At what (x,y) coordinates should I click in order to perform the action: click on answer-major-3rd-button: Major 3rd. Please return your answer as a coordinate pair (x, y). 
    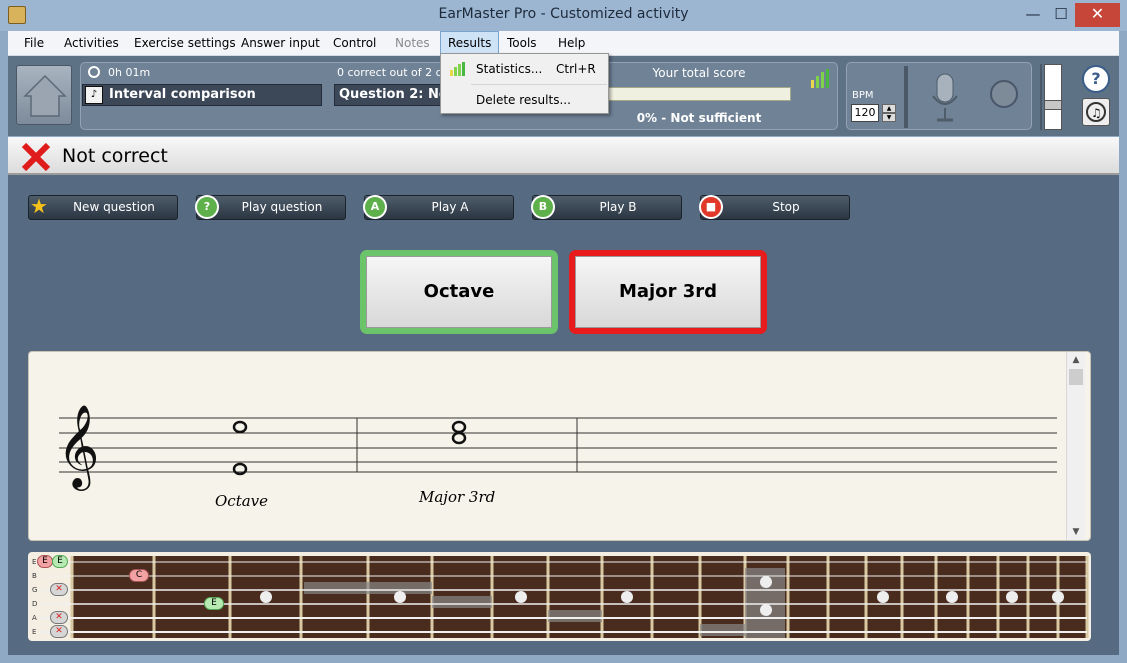
    Looking at the image, I should click on (668, 292).